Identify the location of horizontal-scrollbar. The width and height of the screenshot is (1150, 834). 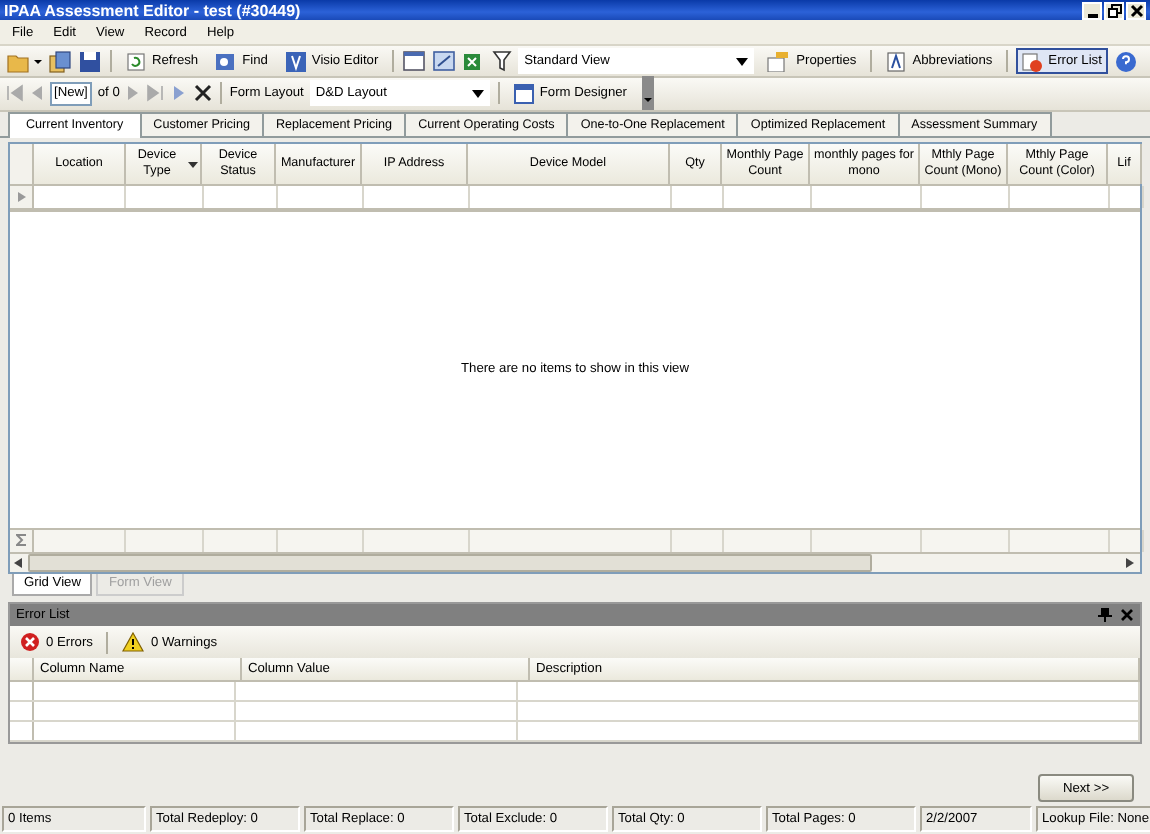
(575, 561).